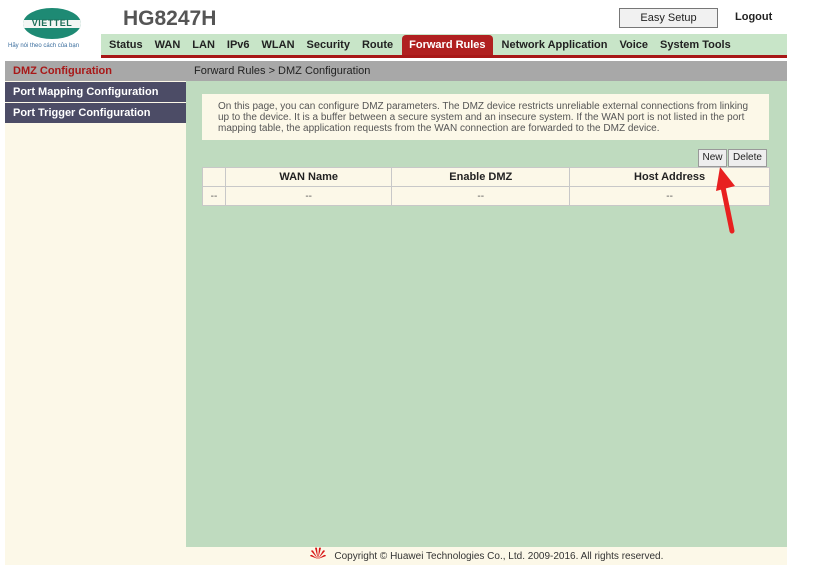  Describe the element at coordinates (444, 56) in the screenshot. I see `nav-divider` at that location.